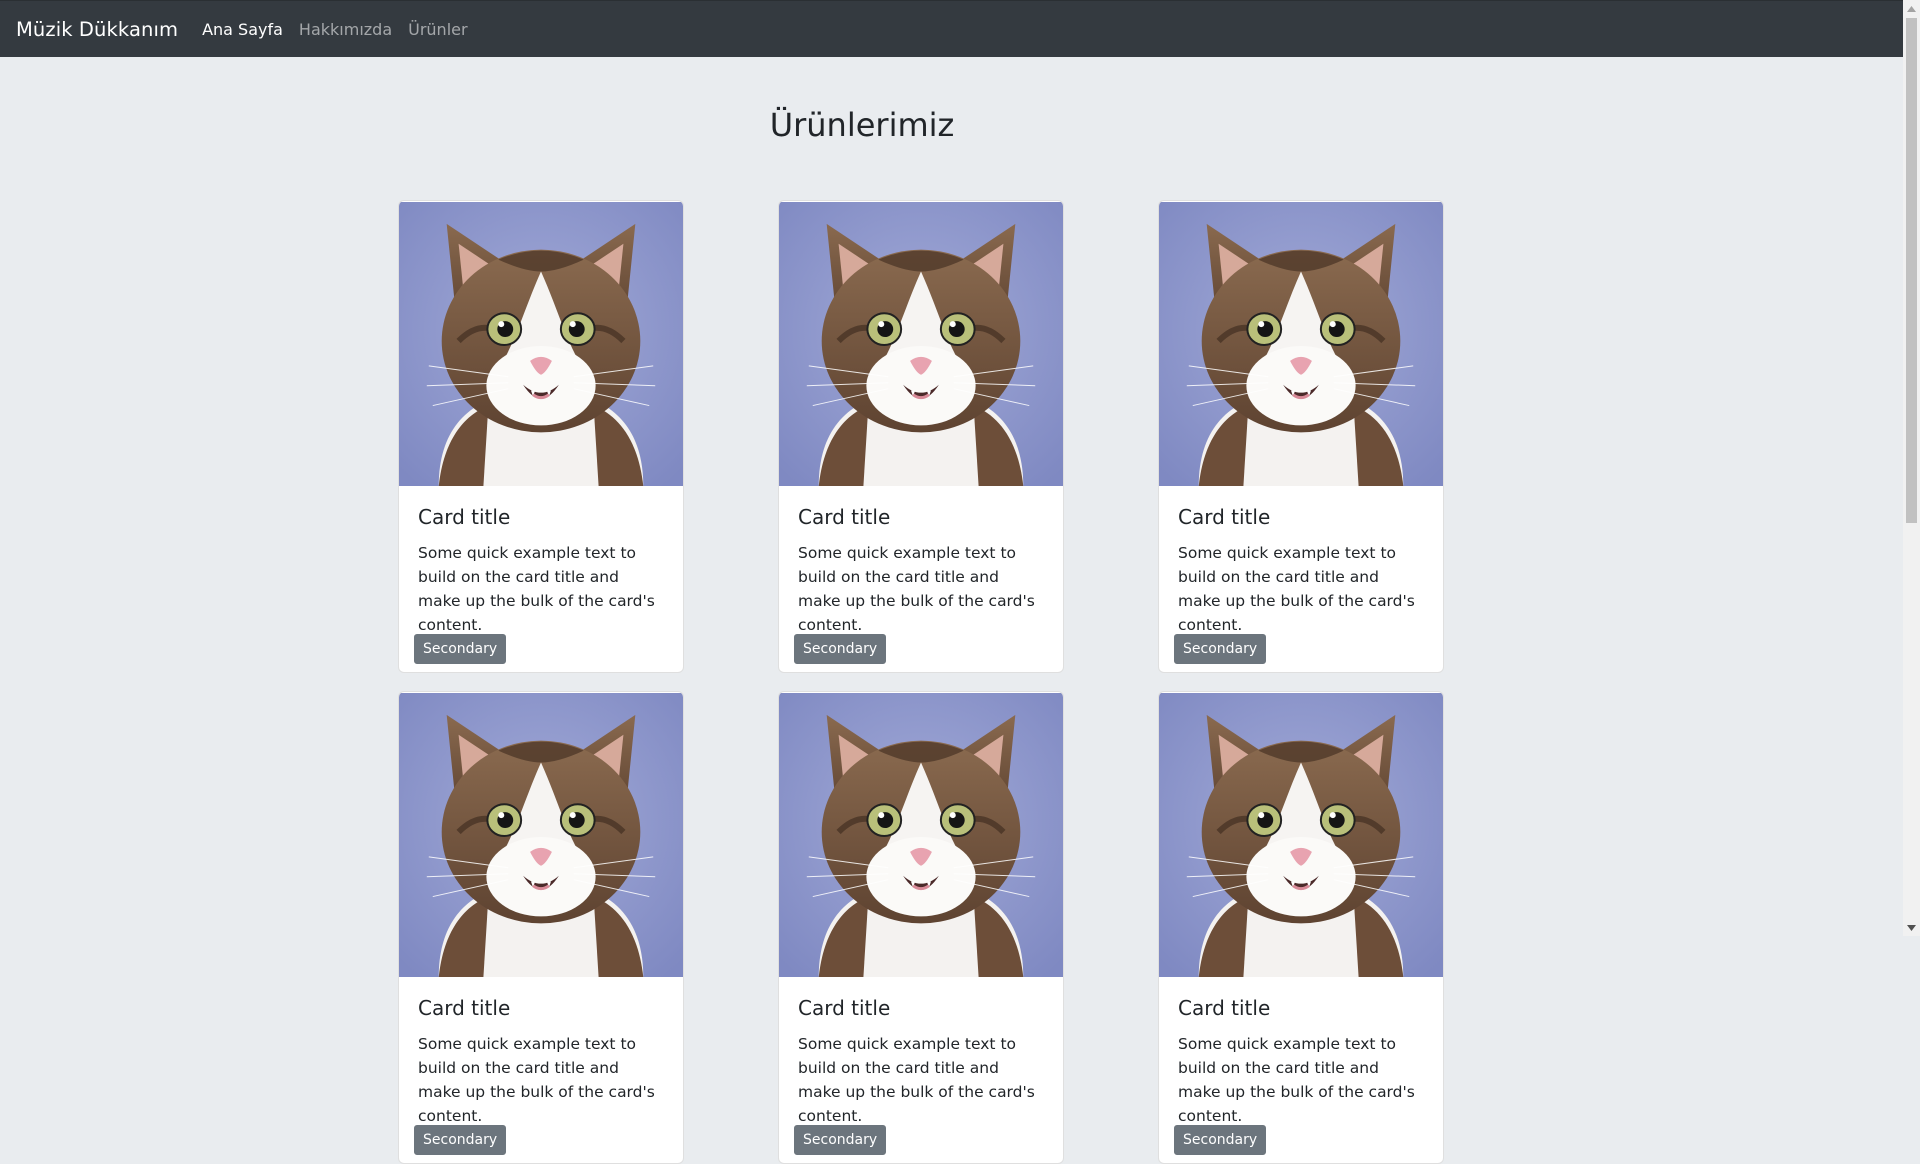 This screenshot has height=1164, width=1920. I want to click on nav-link-ana-sayfa: Ana Sayfa, so click(242, 29).